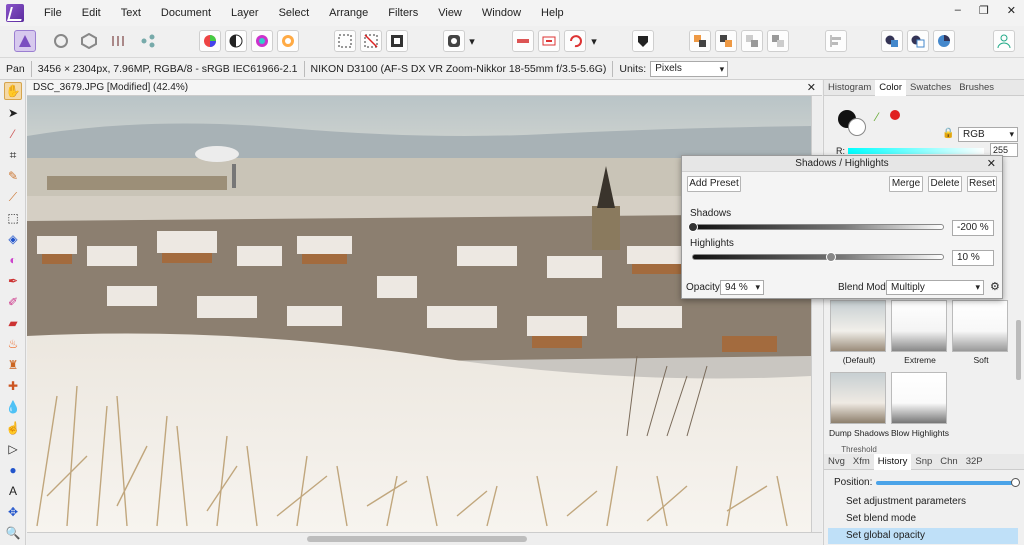  What do you see at coordinates (693, 227) in the screenshot?
I see `shadows-slider-knob` at bounding box center [693, 227].